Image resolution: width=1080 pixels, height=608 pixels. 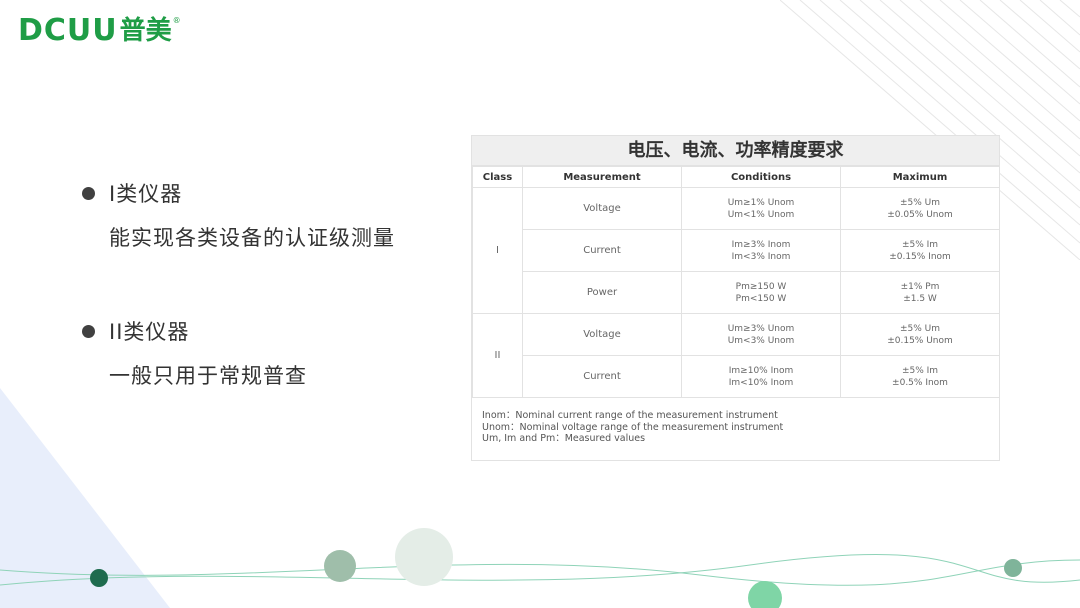 What do you see at coordinates (735, 151) in the screenshot?
I see `table-title: 电压、电流、功率精度要求` at bounding box center [735, 151].